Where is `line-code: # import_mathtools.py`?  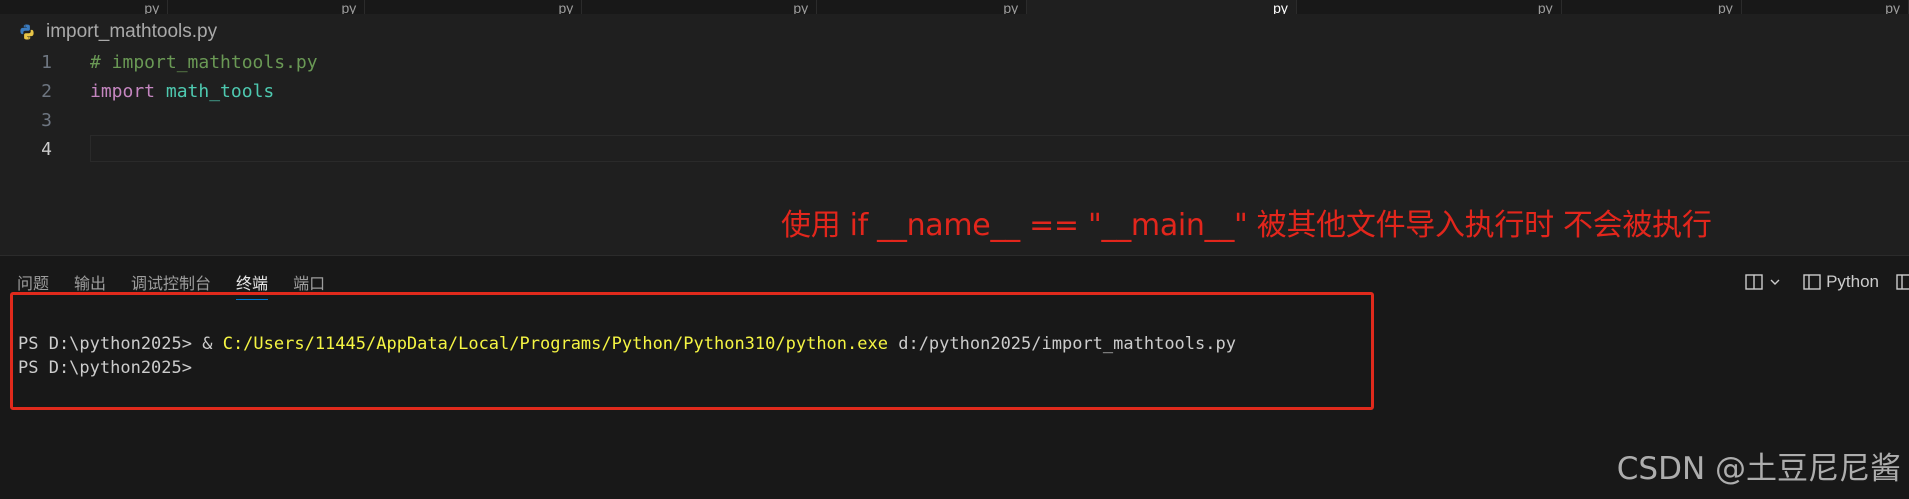 line-code: # import_mathtools.py is located at coordinates (204, 62).